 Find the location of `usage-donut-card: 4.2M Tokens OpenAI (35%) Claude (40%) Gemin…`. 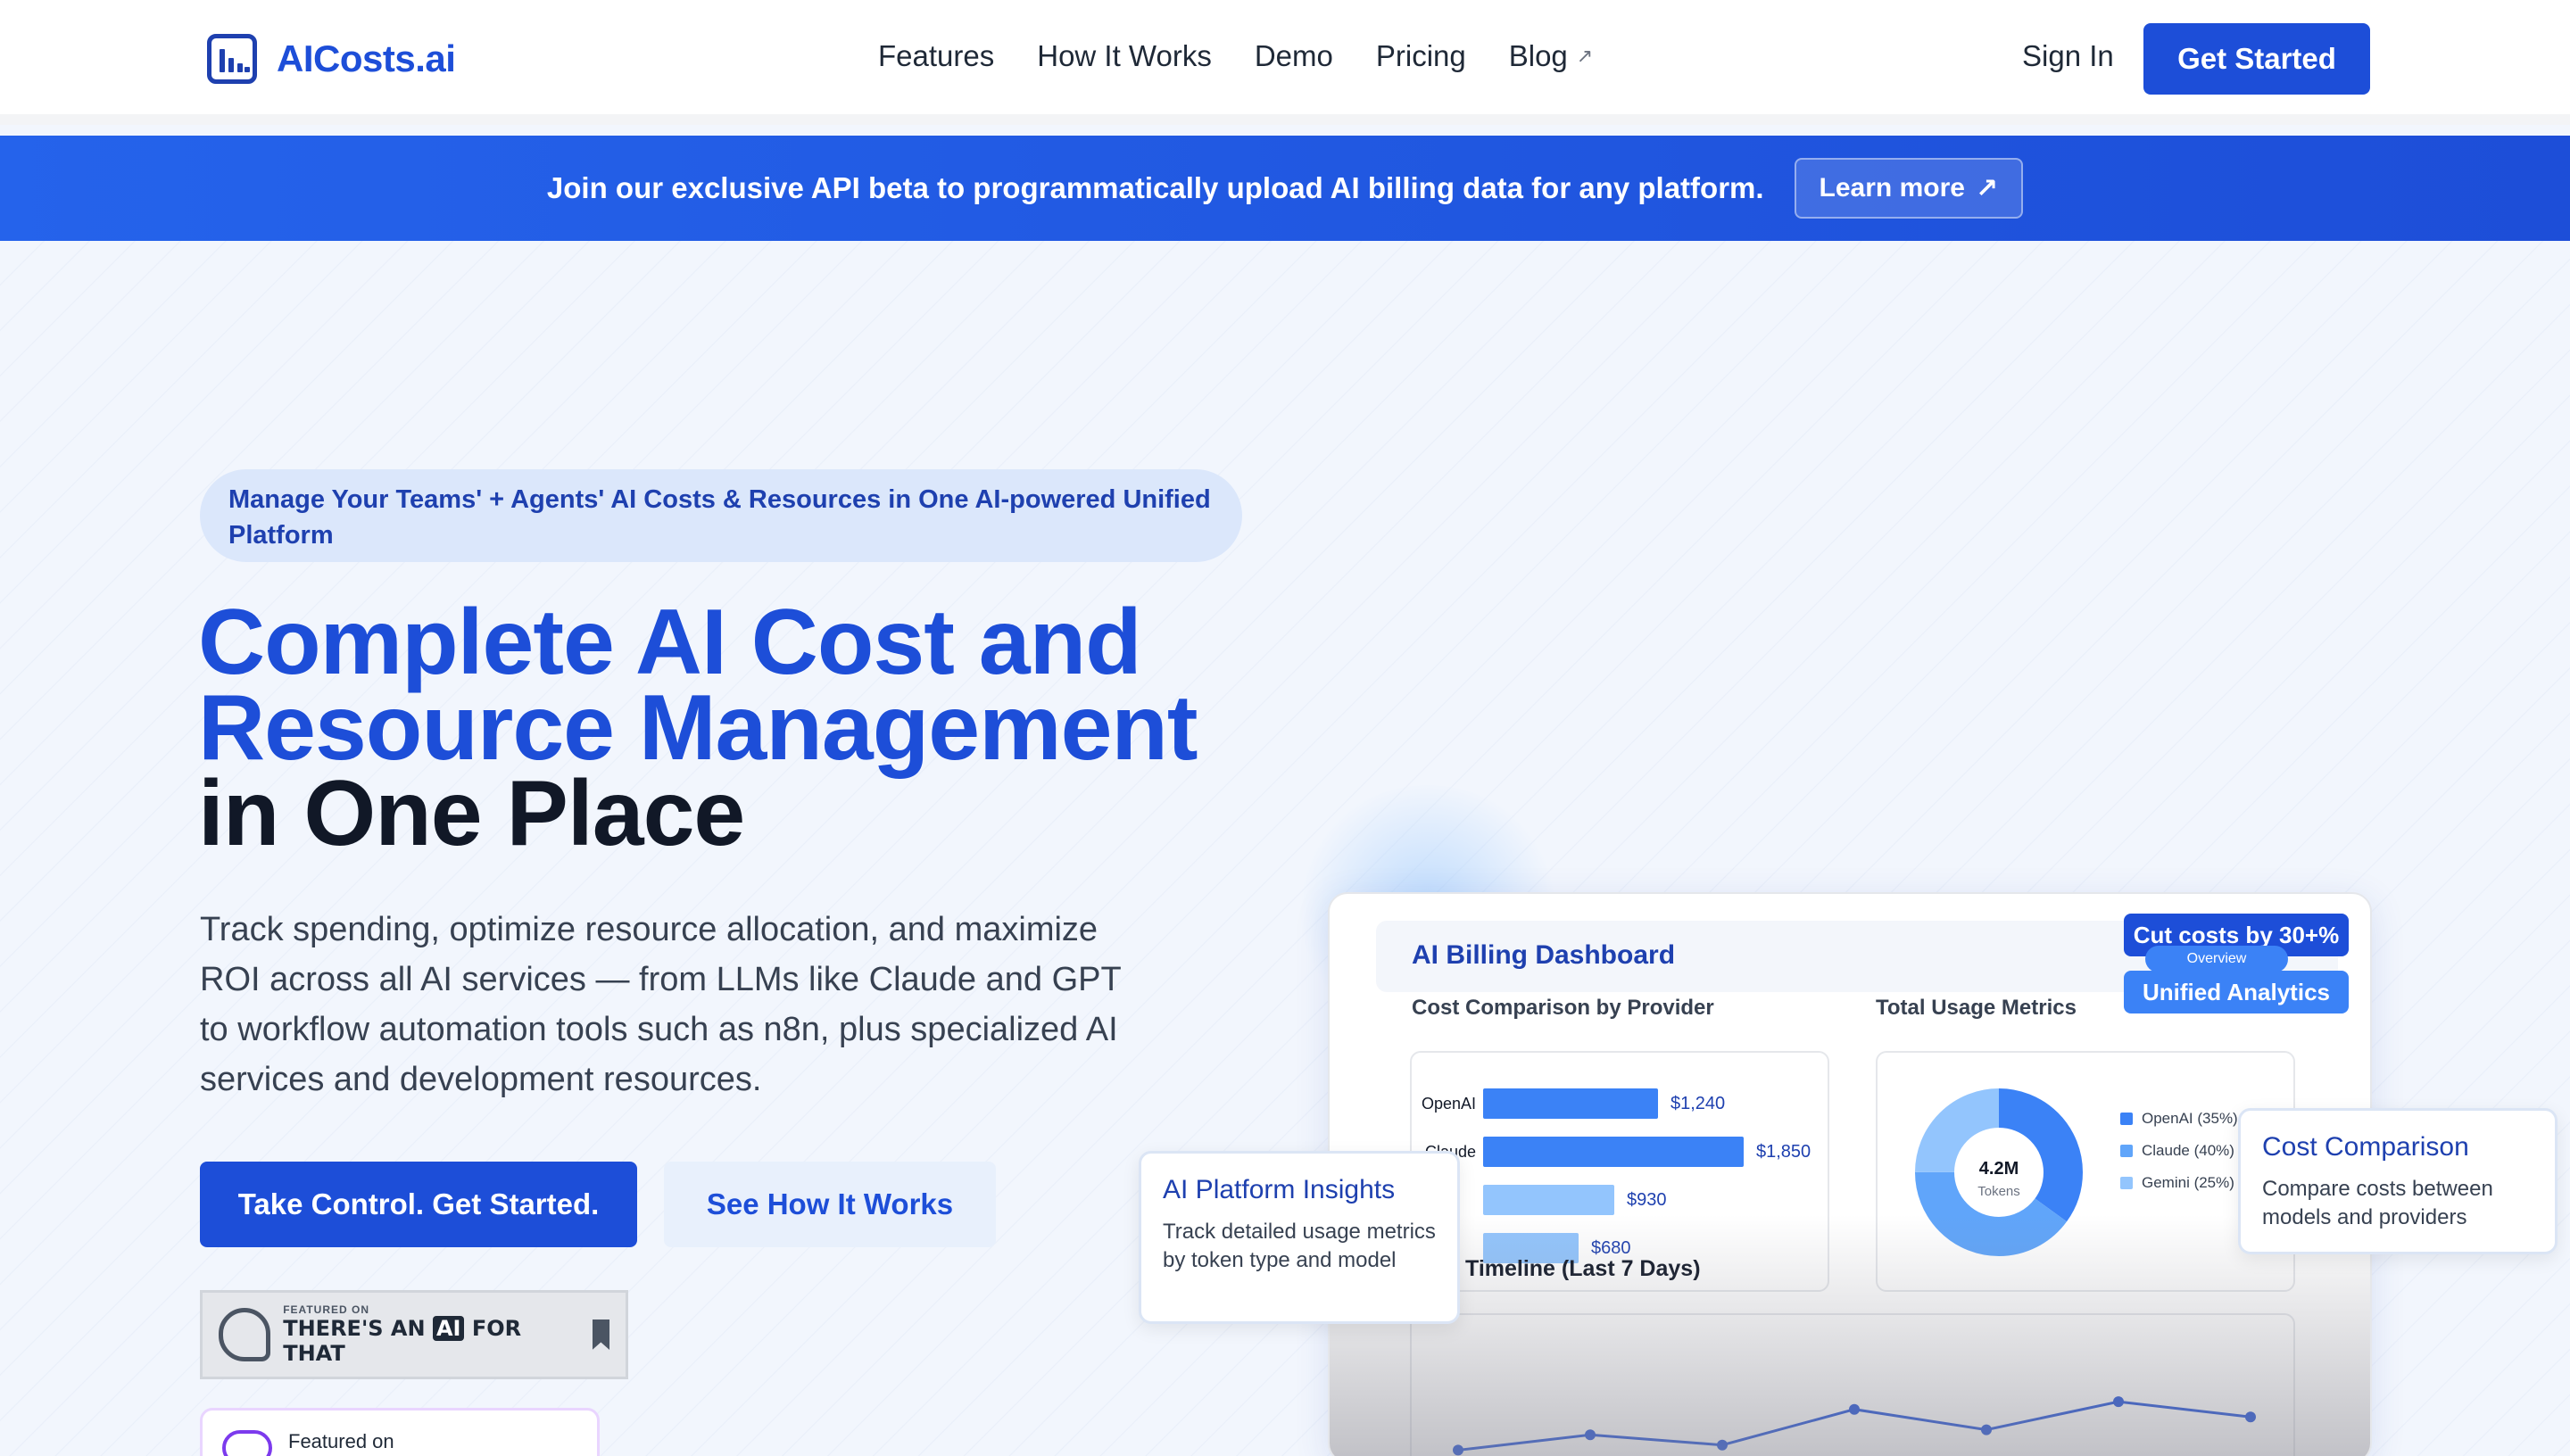

usage-donut-card: 4.2M Tokens OpenAI (35%) Claude (40%) Gemin… is located at coordinates (2085, 1171).